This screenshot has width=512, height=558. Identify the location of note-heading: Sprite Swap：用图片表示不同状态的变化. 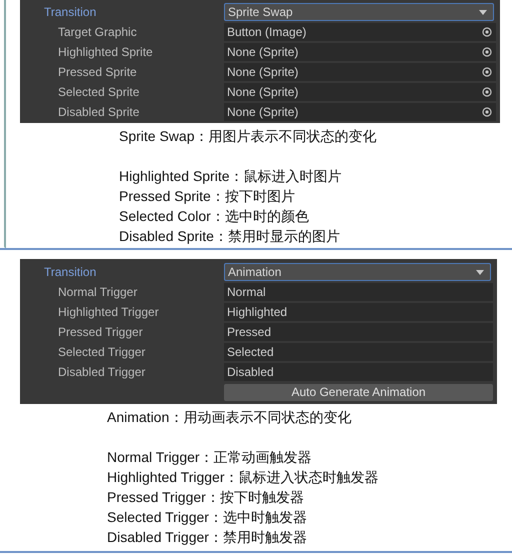
(248, 136).